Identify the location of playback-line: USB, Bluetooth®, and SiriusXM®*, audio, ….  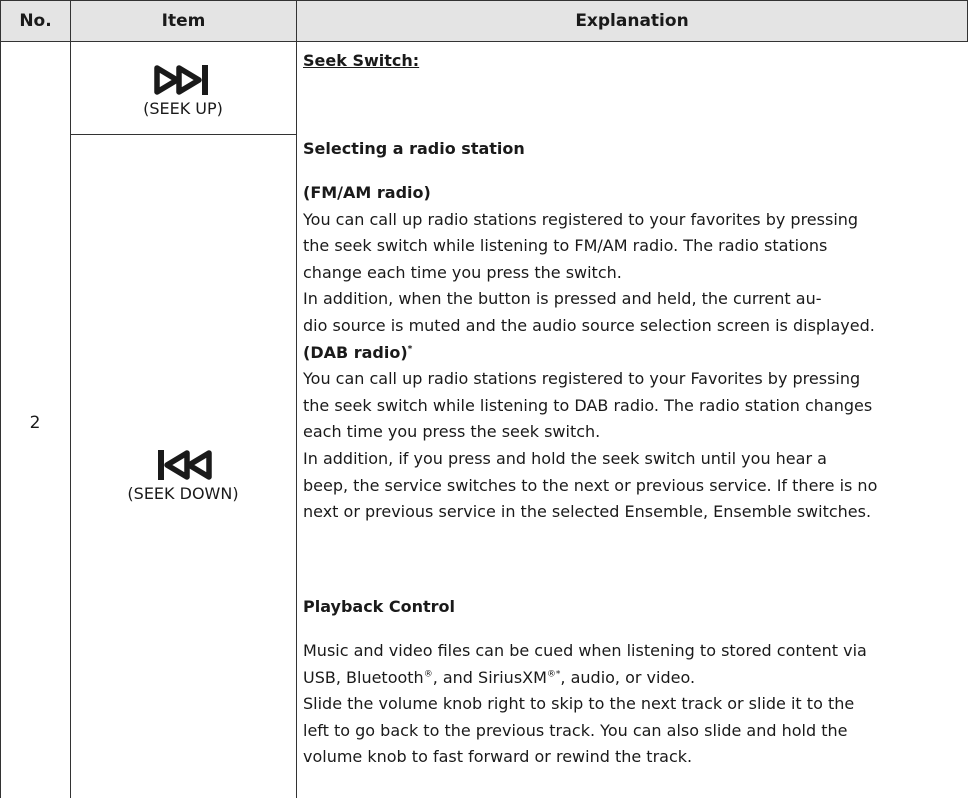
(499, 677).